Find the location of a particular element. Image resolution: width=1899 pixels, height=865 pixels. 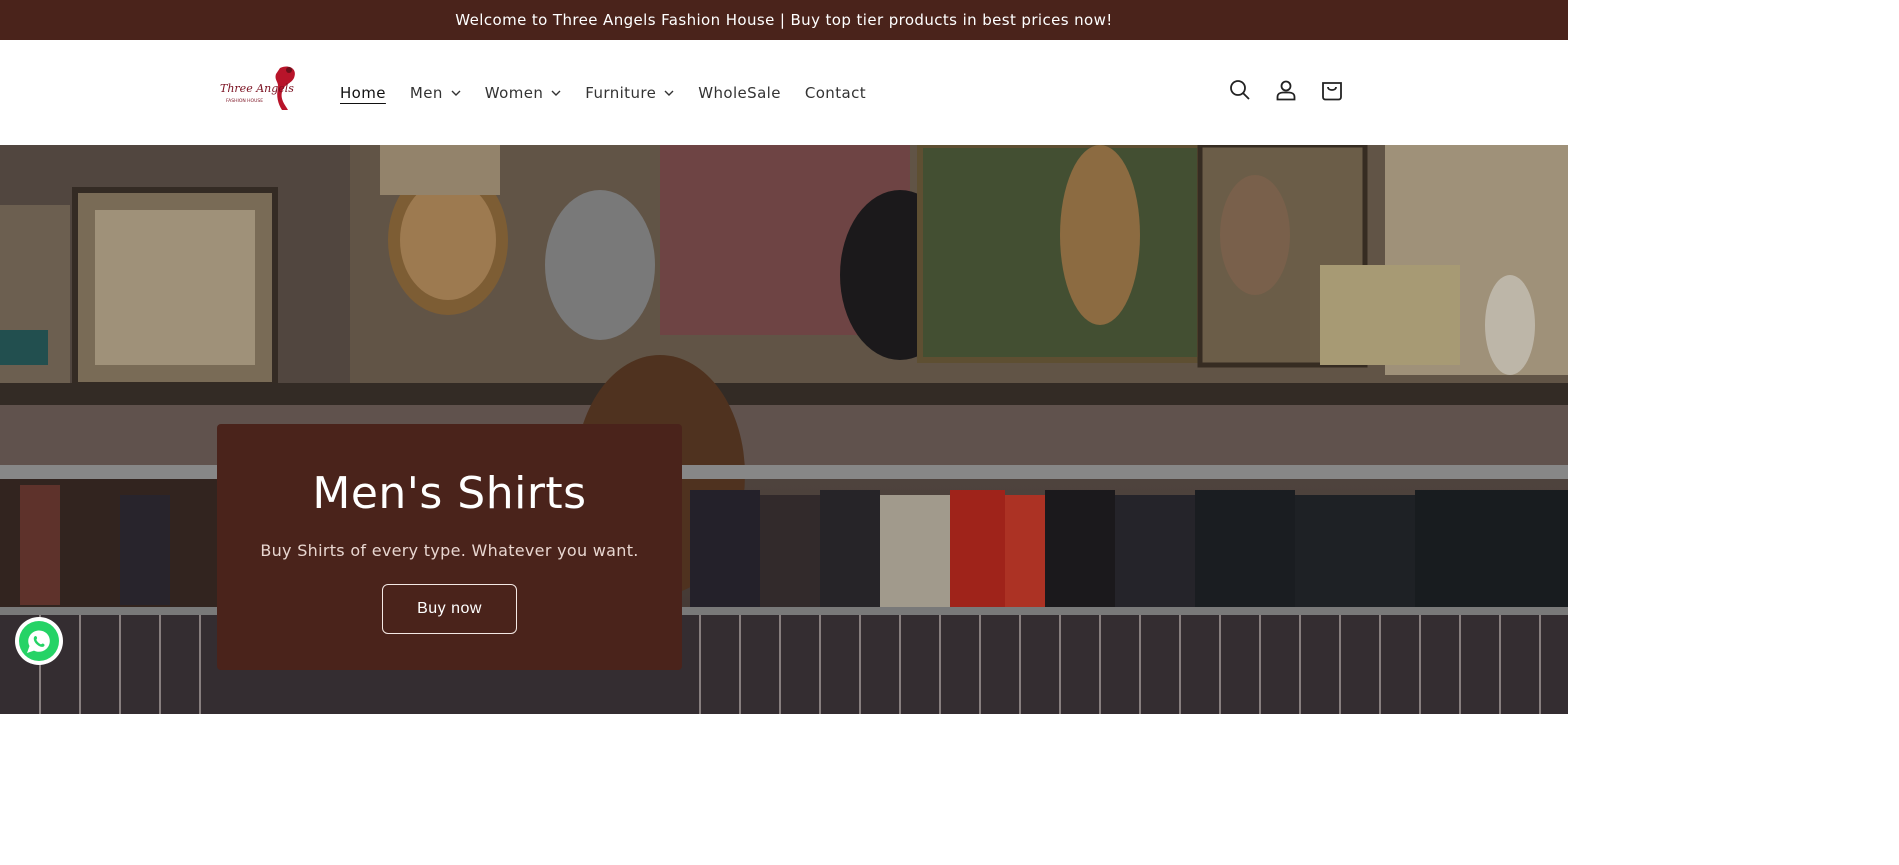

nav-item-label: Contact is located at coordinates (835, 92).